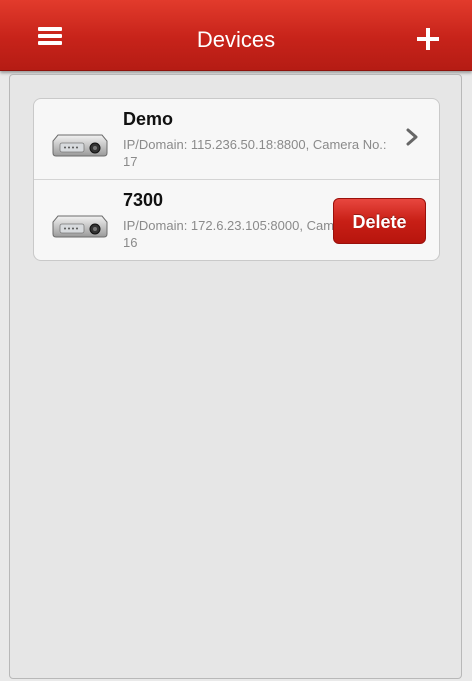  I want to click on navigation-bar: Devices, so click(236, 35).